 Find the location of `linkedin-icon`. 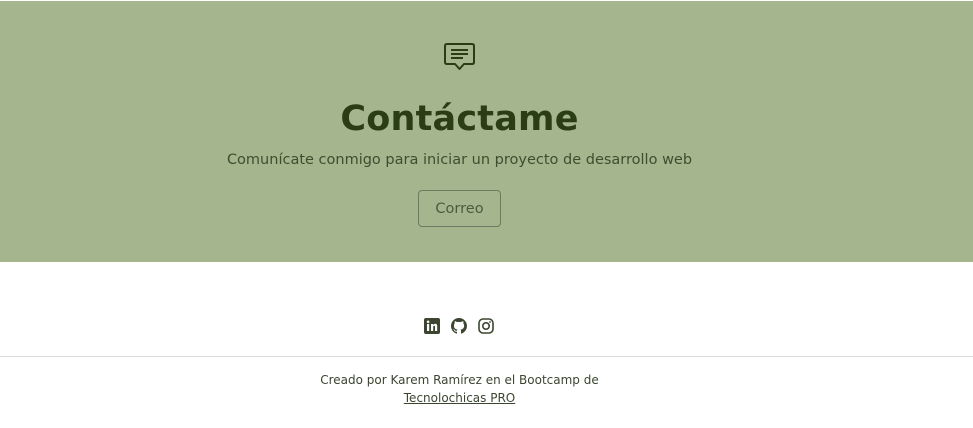

linkedin-icon is located at coordinates (432, 326).